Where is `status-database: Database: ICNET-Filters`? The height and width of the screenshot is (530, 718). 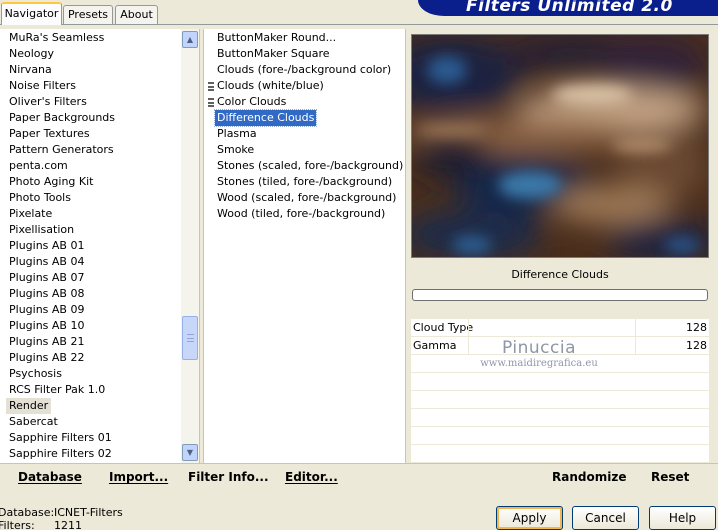 status-database: Database: ICNET-Filters is located at coordinates (61, 513).